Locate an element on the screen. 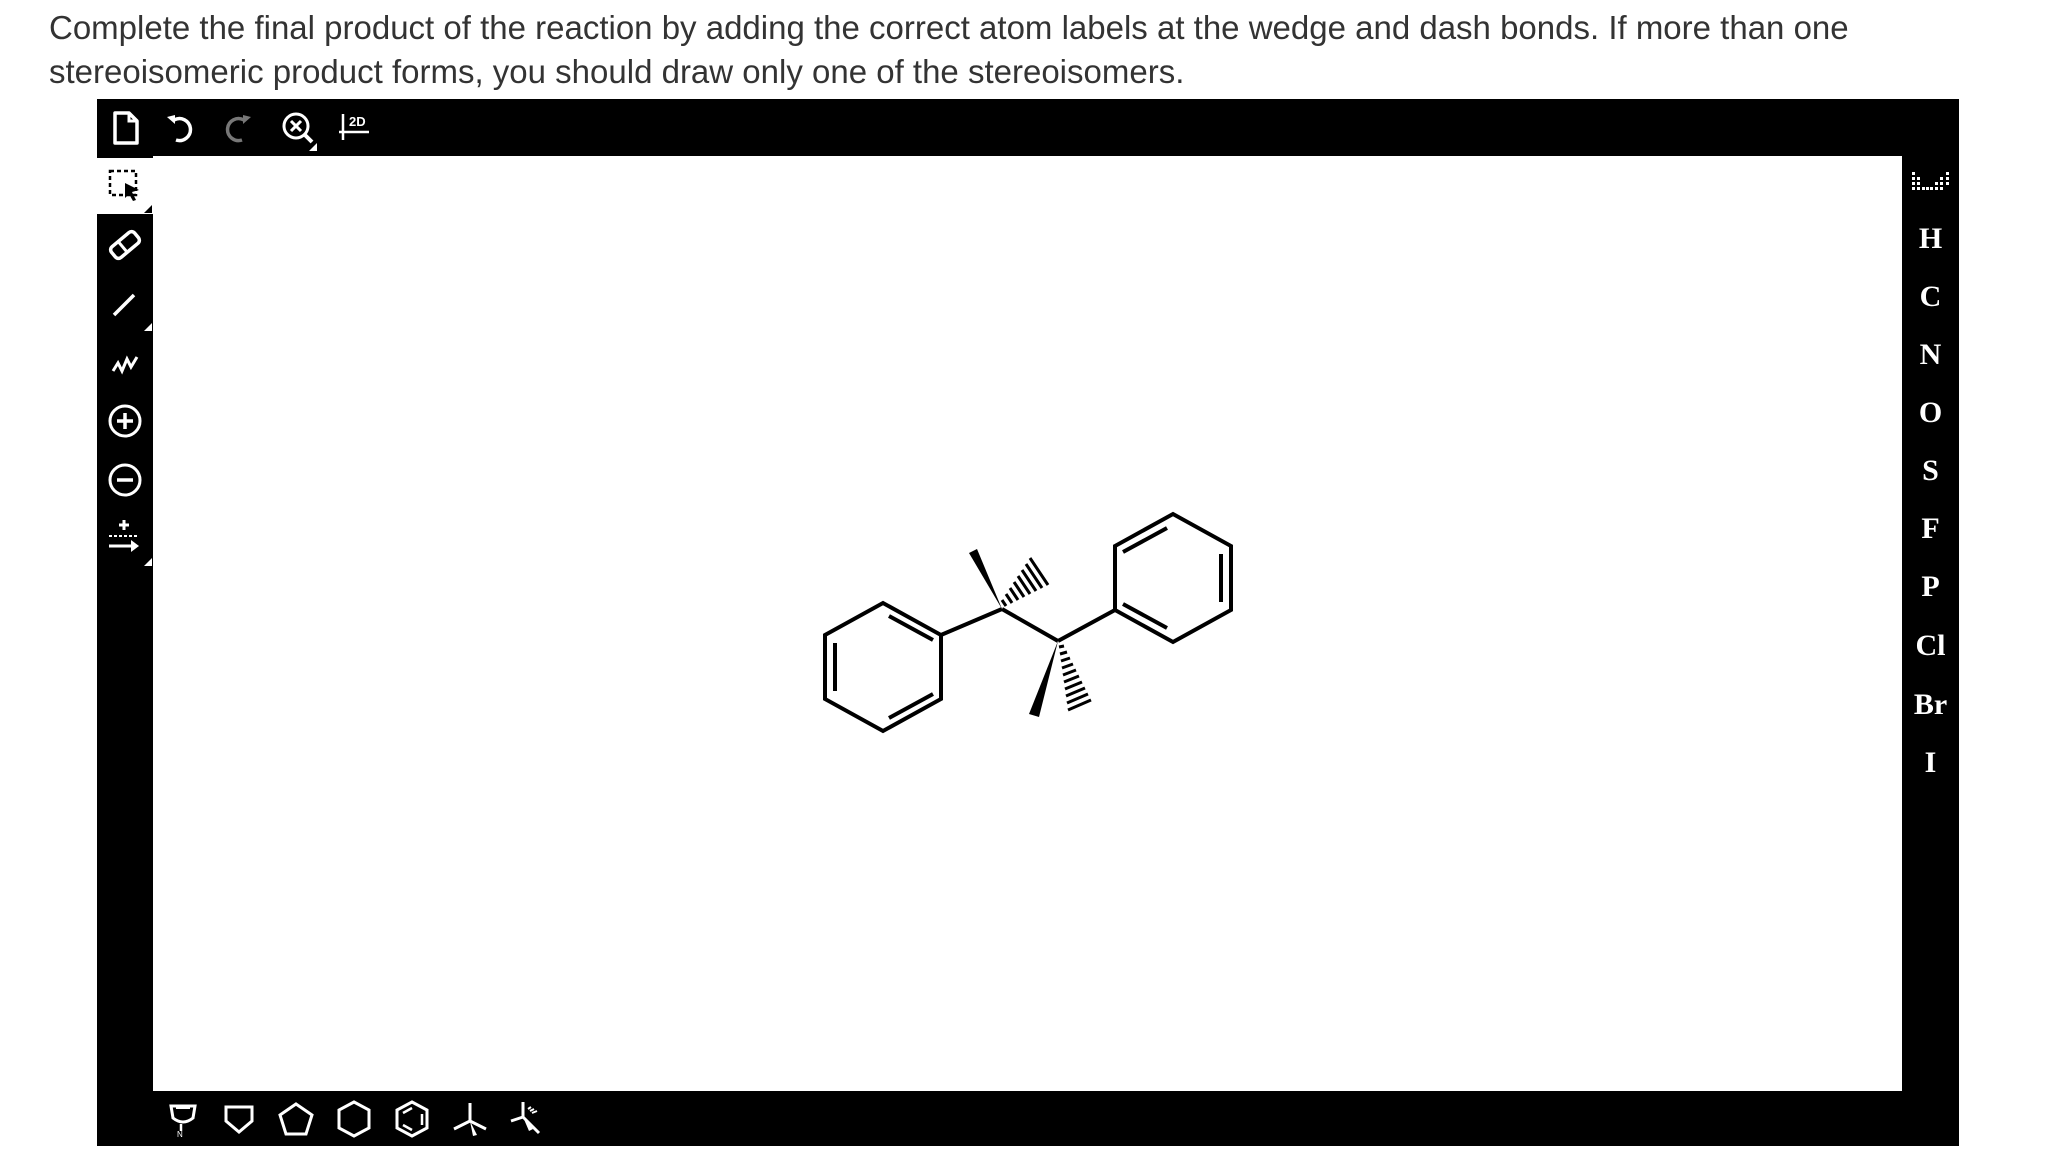 Image resolution: width=2064 pixels, height=1156 pixels. atom-button-o: O is located at coordinates (1930, 413).